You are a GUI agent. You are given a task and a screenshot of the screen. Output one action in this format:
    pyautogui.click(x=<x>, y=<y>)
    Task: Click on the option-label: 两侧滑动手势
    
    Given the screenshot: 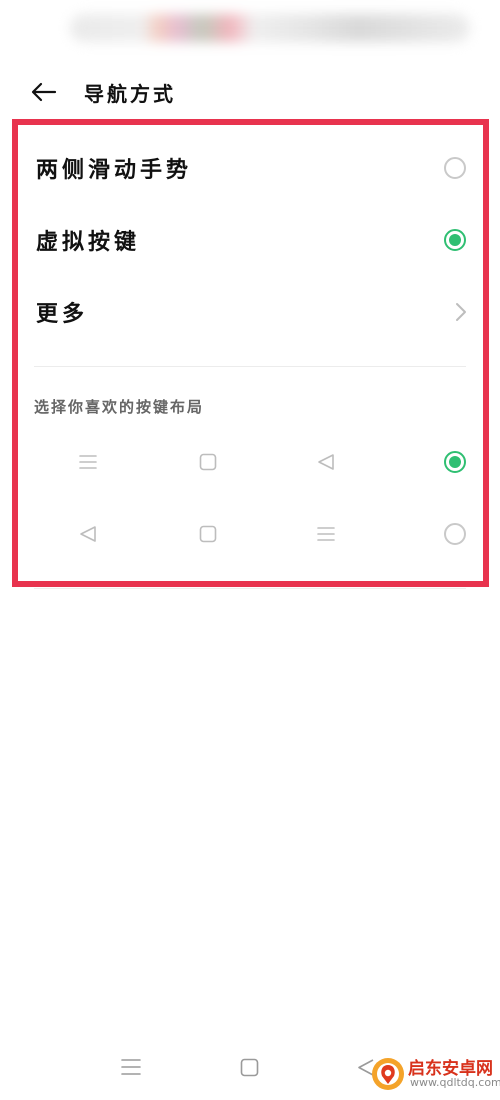 What is the action you would take?
    pyautogui.click(x=114, y=170)
    